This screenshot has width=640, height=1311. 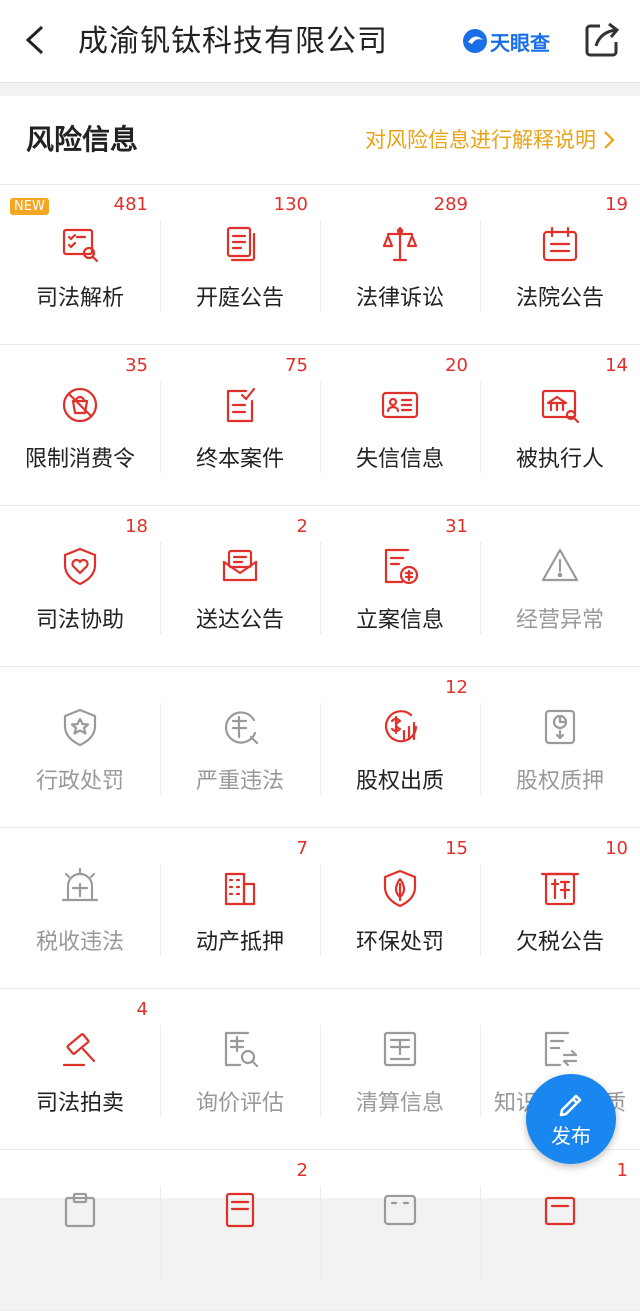 What do you see at coordinates (80, 1210) in the screenshot?
I see `clipboard-icon` at bounding box center [80, 1210].